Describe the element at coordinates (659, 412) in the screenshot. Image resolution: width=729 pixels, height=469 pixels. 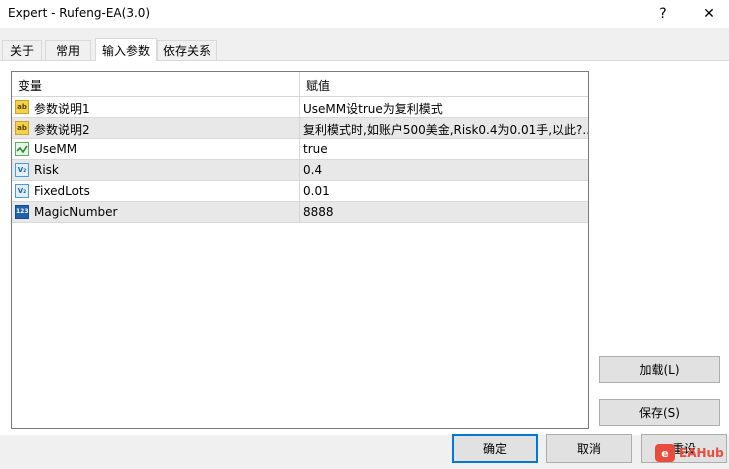
I see `save-button: 保存(S)` at that location.